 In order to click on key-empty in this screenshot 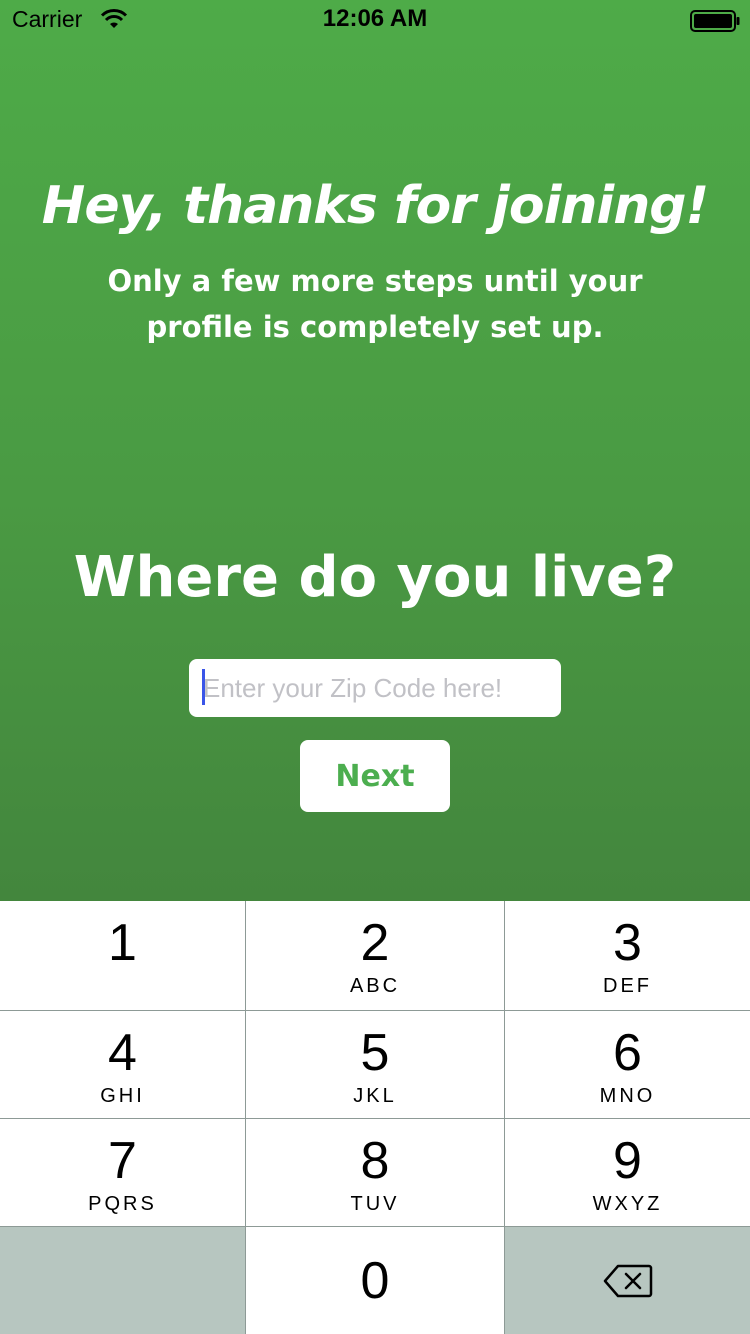, I will do `click(123, 1280)`.